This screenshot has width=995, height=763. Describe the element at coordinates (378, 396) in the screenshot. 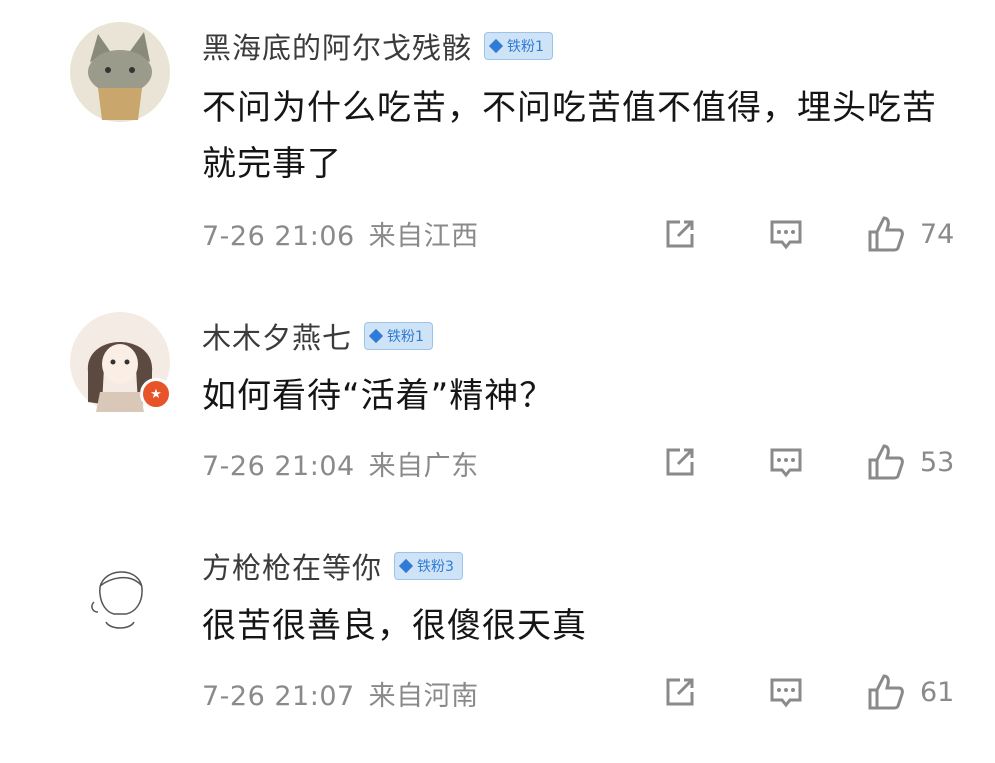

I see `comment-text: 如何看待“活着”精神？` at that location.